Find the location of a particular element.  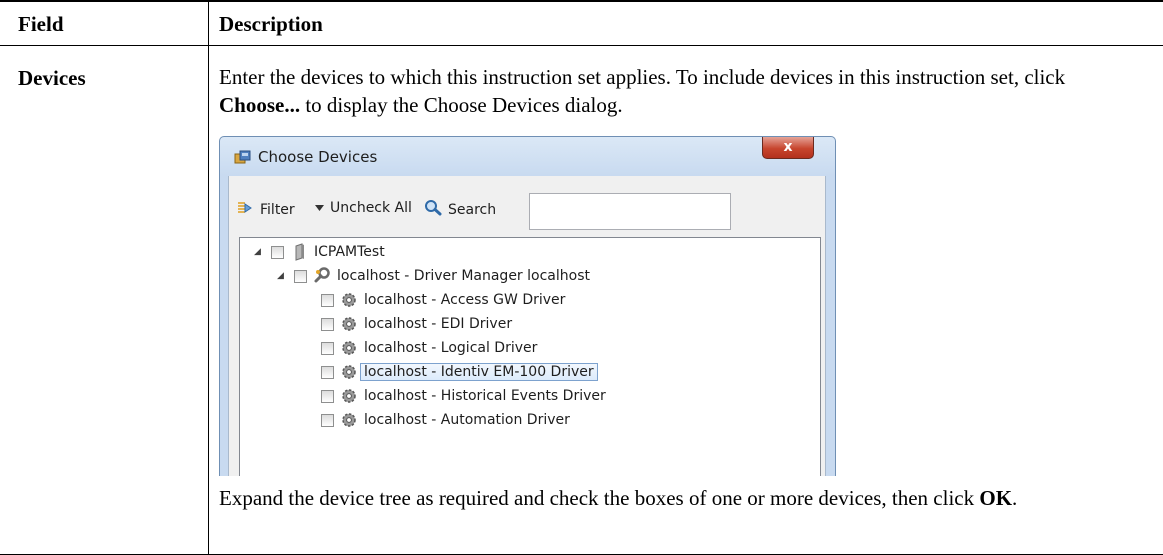

filter-icon is located at coordinates (245, 210).